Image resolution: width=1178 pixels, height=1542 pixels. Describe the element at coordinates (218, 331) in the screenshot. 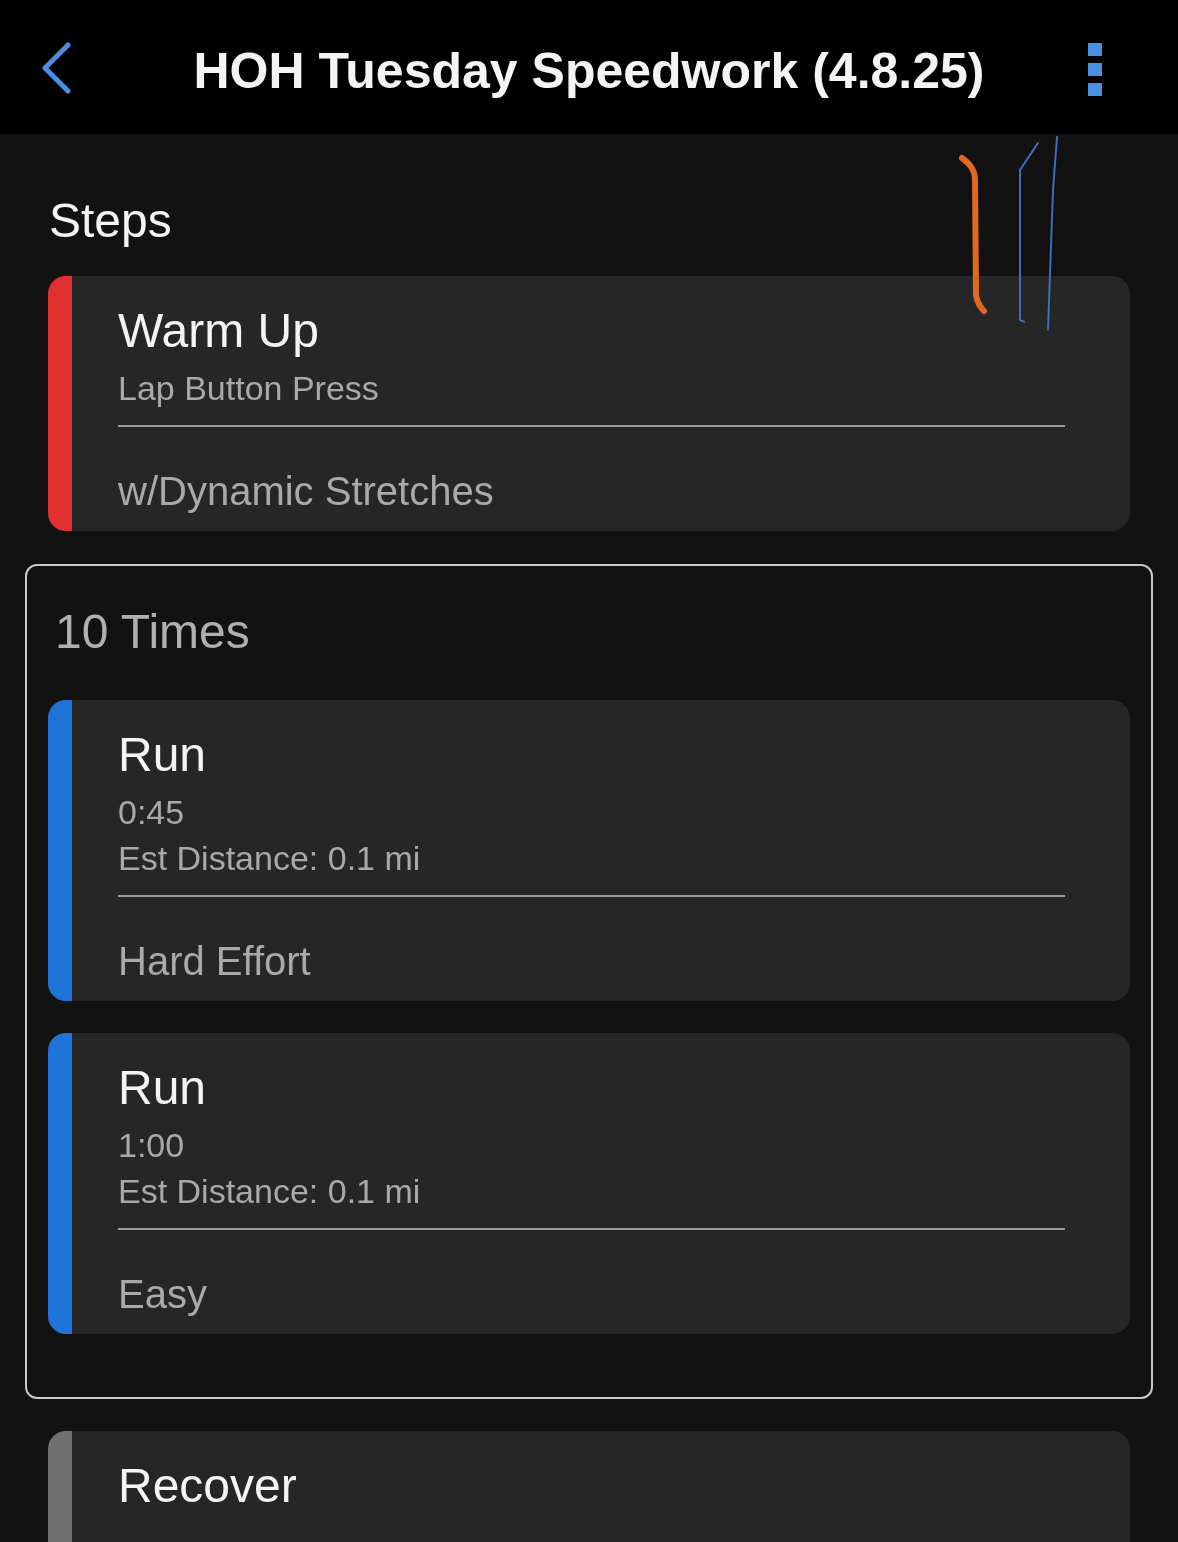

I see `step-title: Warm Up` at that location.